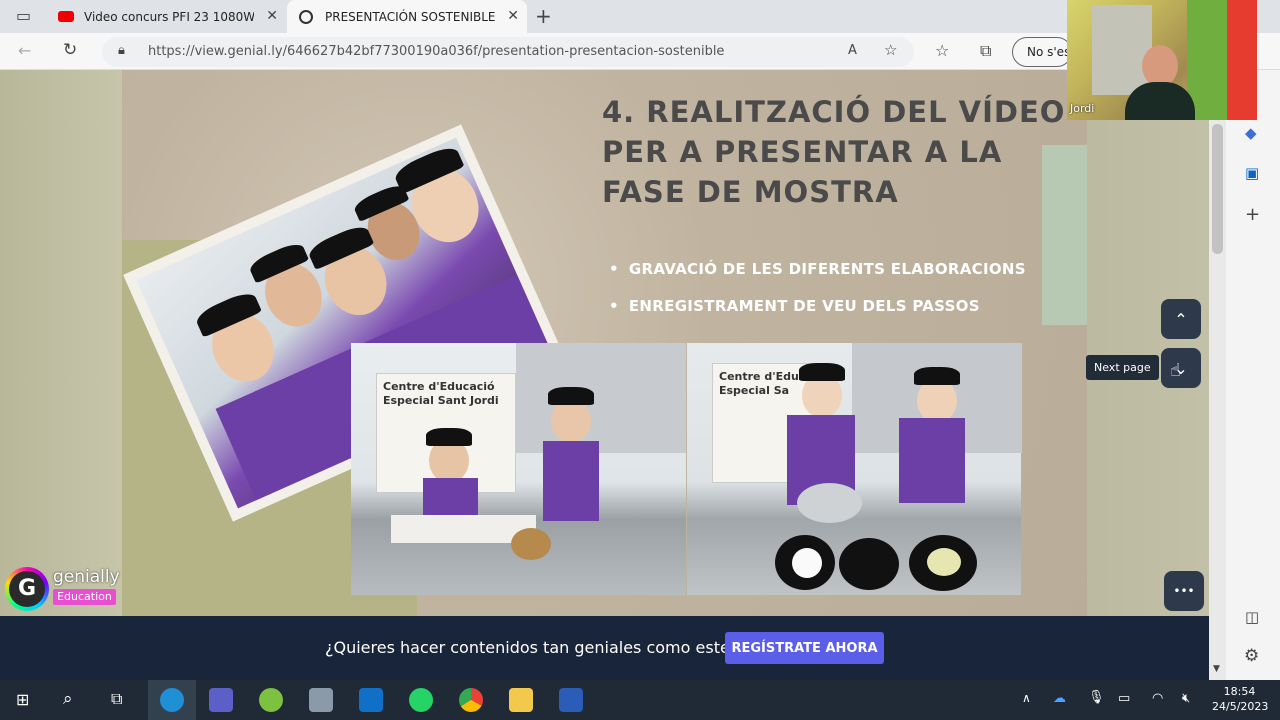 Image resolution: width=1280 pixels, height=720 pixels. I want to click on tab-presentation: PRESENTACIÓN SOSTENIBLE ✕, so click(407, 16).